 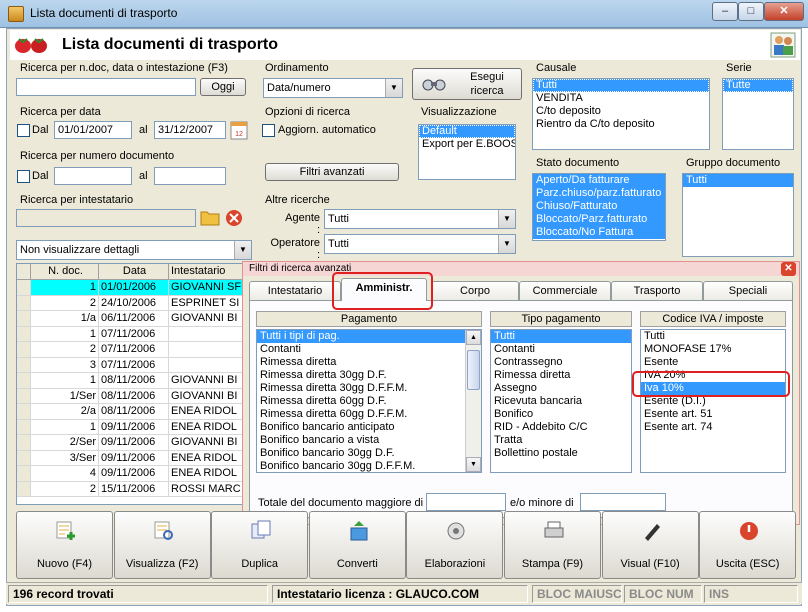 I want to click on tab-commerciale: Commerciale, so click(x=565, y=290).